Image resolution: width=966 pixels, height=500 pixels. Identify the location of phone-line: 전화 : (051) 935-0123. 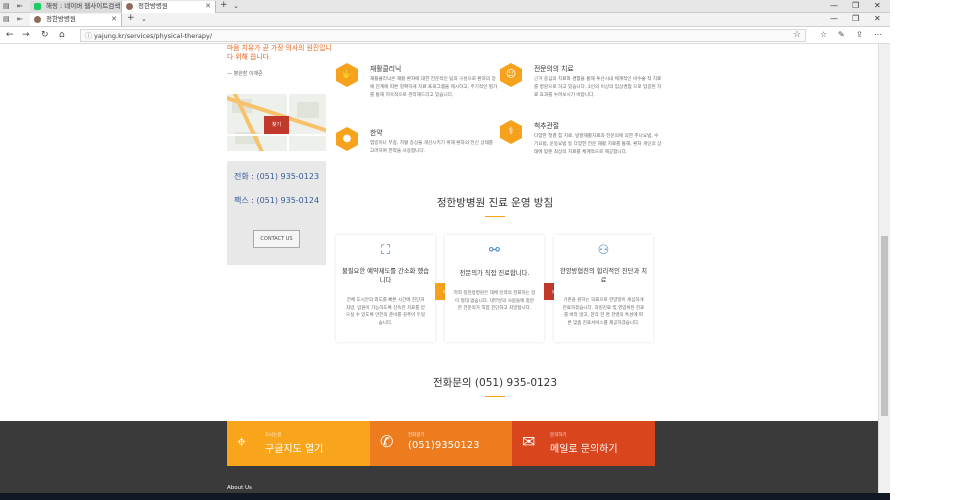
(276, 177).